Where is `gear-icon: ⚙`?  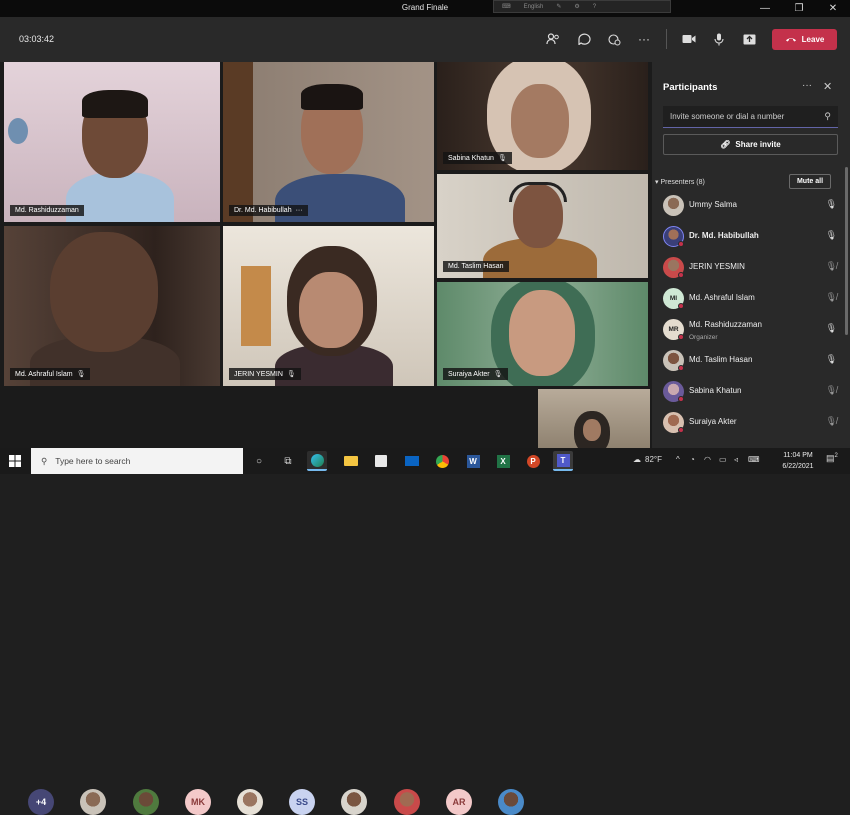
gear-icon: ⚙ is located at coordinates (576, 6).